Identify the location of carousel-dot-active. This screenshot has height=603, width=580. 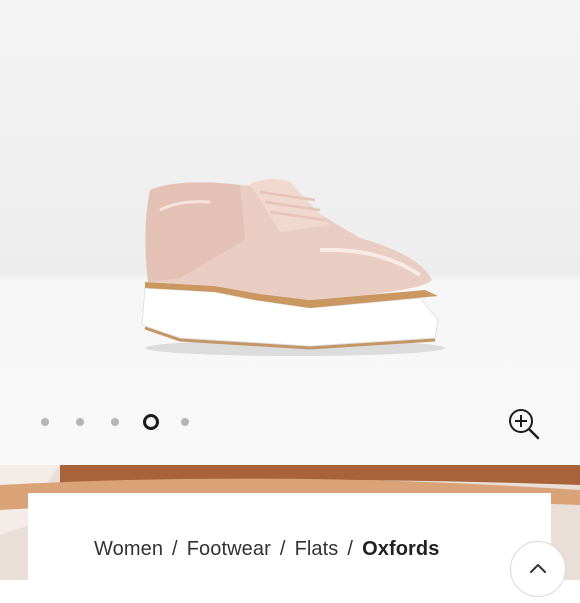
(151, 422).